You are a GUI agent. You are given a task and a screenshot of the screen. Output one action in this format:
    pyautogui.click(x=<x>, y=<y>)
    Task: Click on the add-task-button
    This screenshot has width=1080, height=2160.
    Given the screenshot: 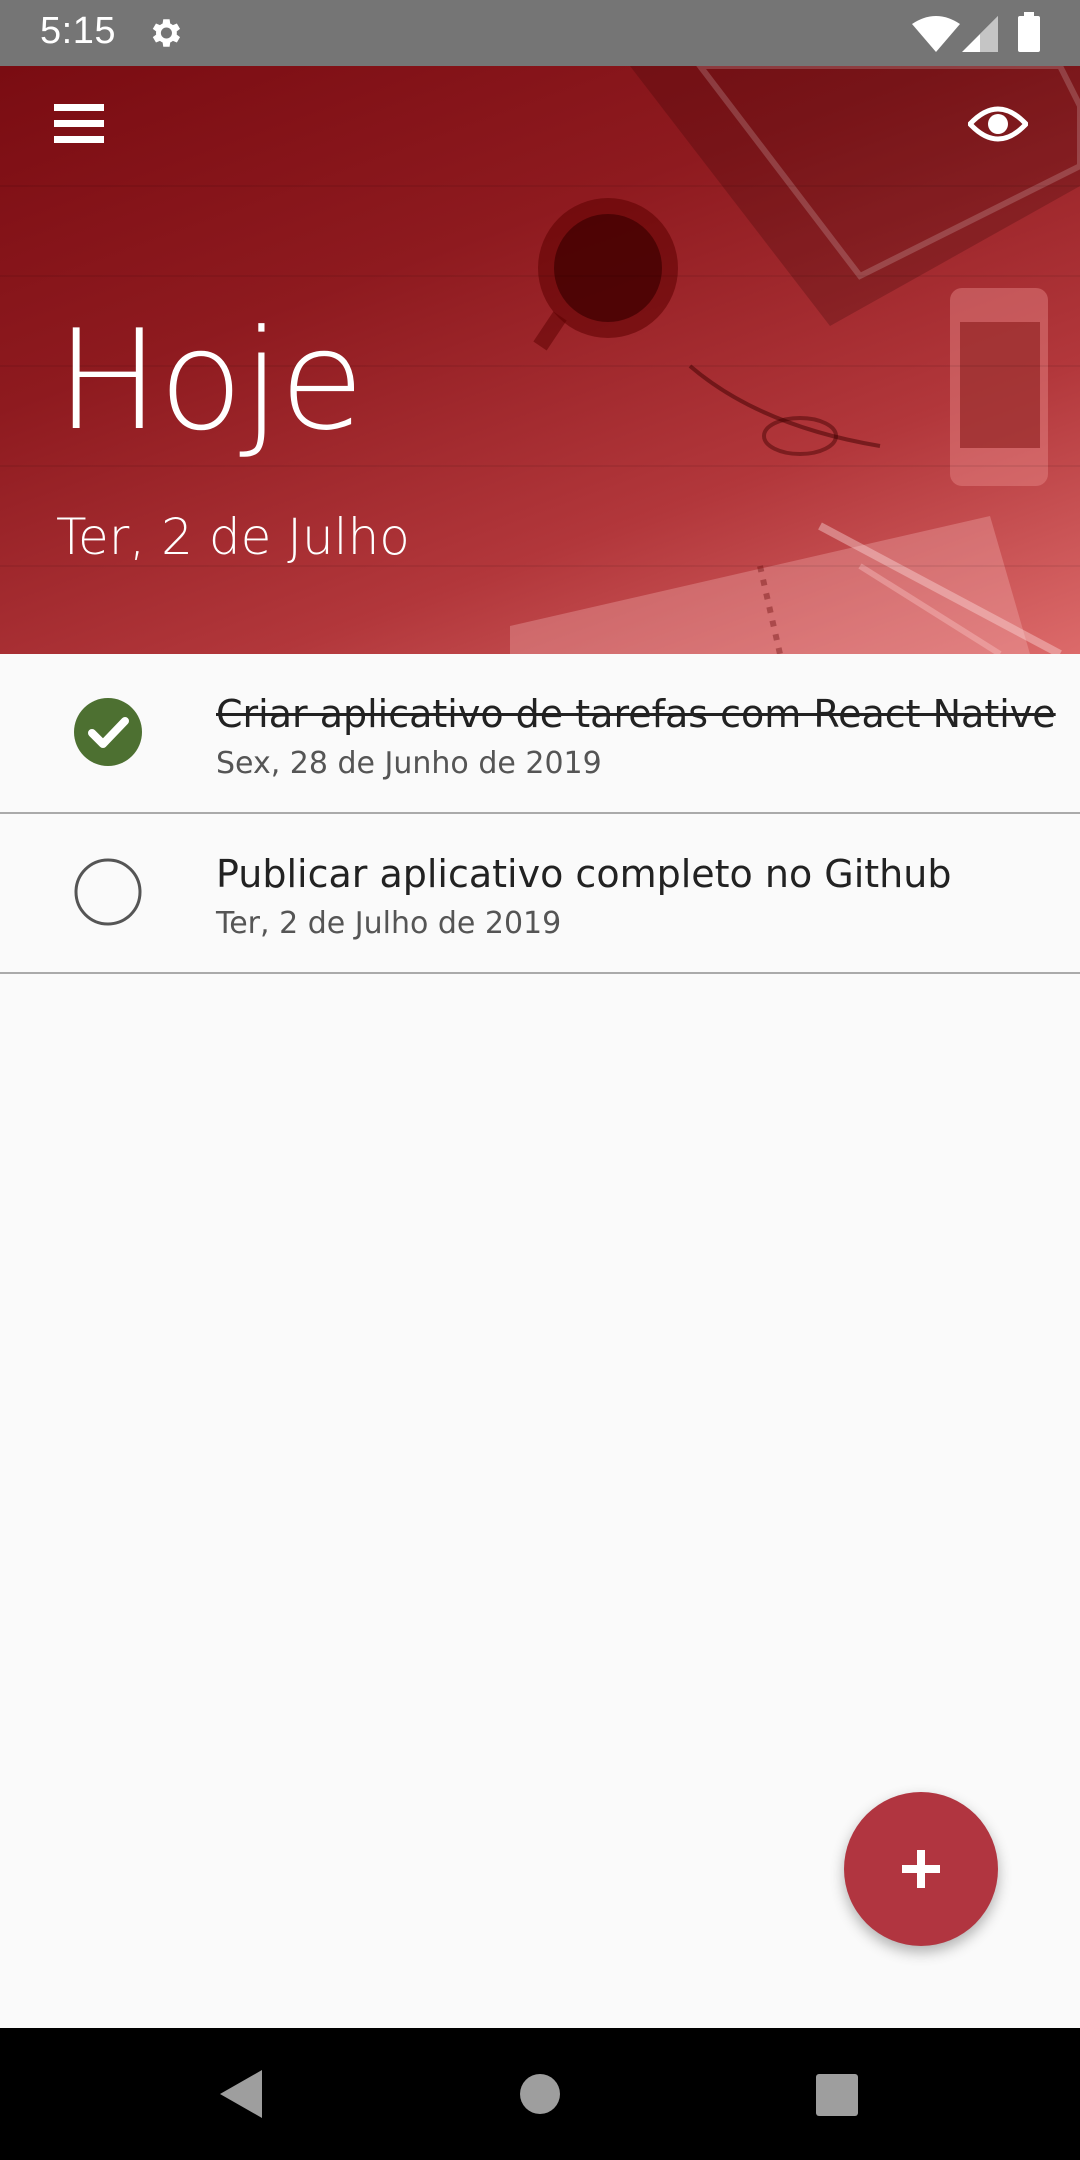 What is the action you would take?
    pyautogui.click(x=921, y=1869)
    